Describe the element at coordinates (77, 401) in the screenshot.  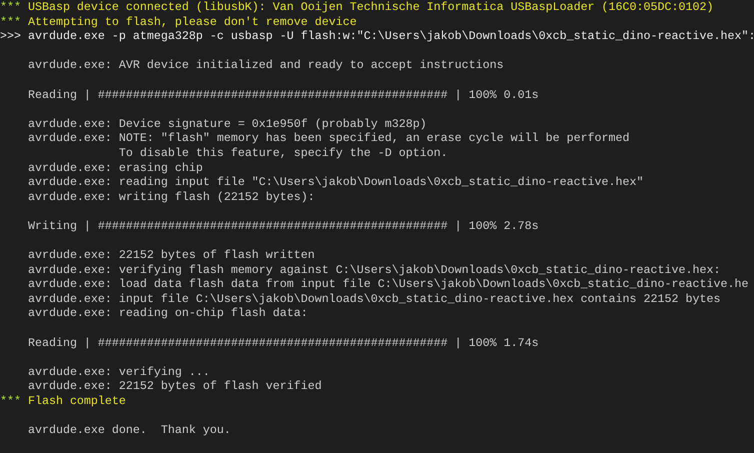
I see `status-message: Flash complete` at that location.